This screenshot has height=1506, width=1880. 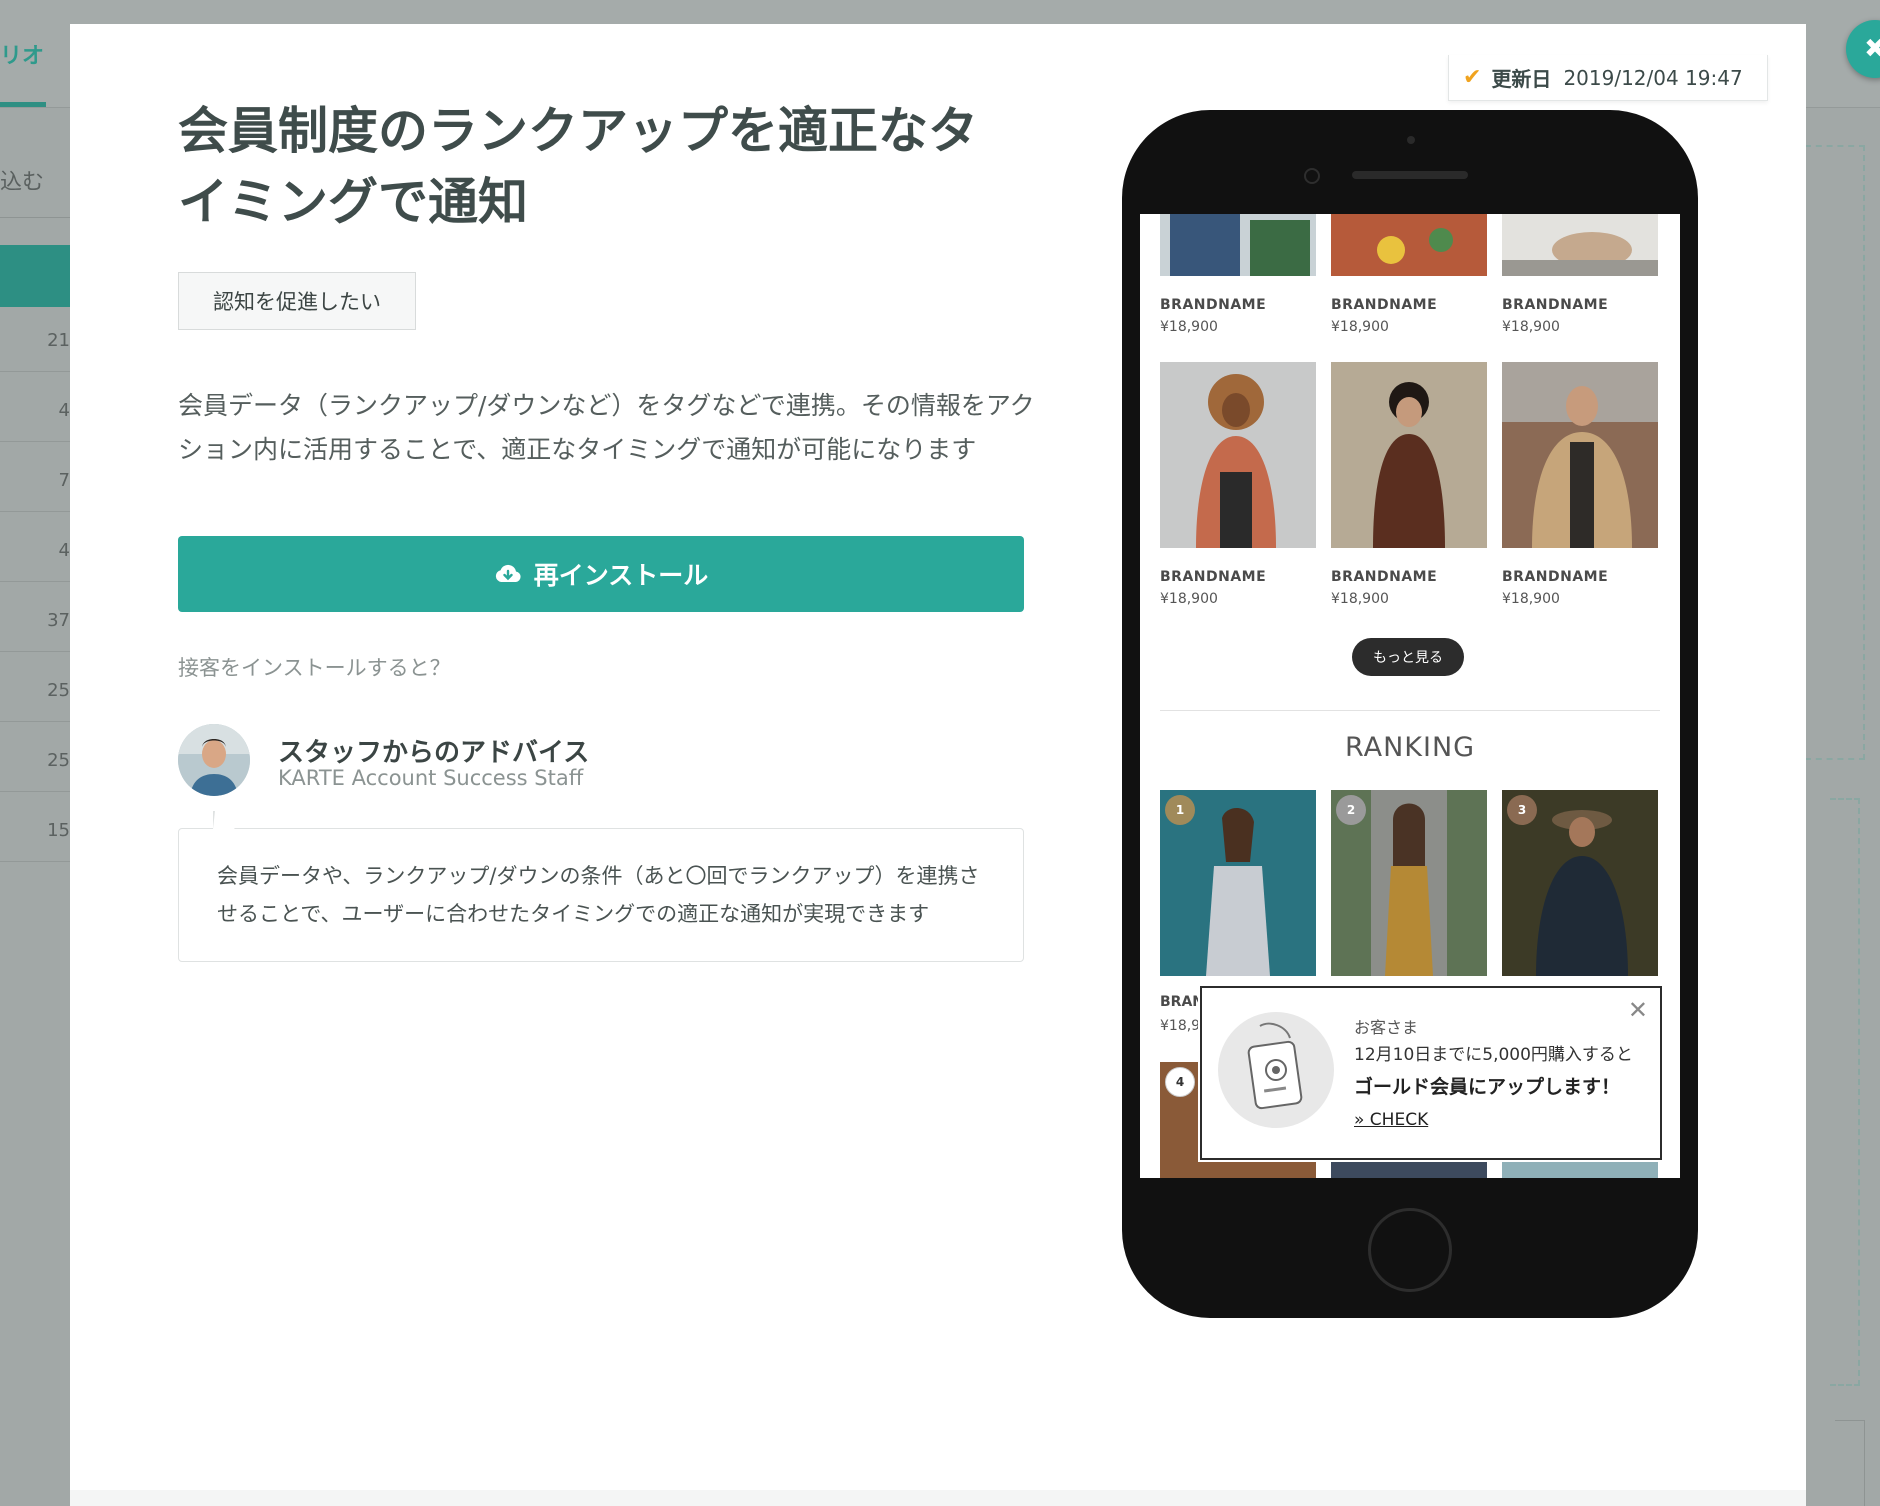 I want to click on advice-bubble-tail, so click(x=224, y=820).